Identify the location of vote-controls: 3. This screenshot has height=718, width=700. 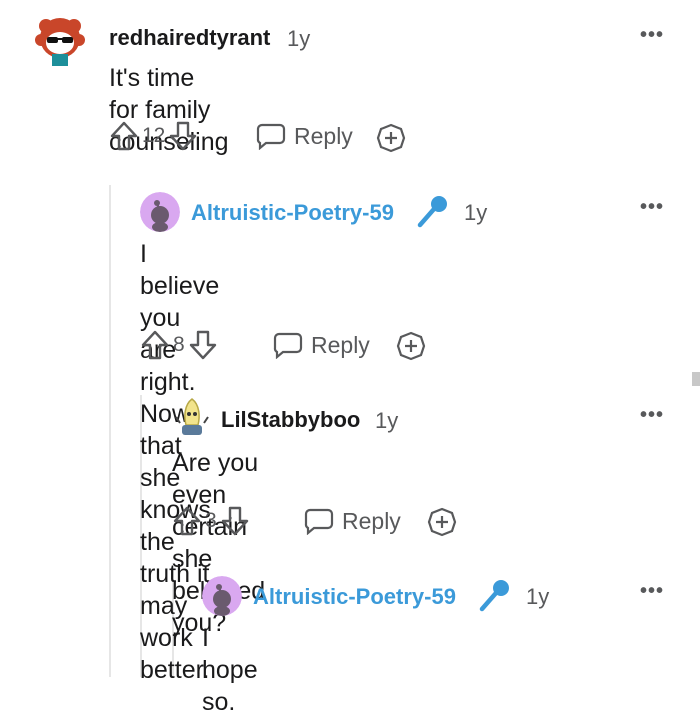
(211, 521).